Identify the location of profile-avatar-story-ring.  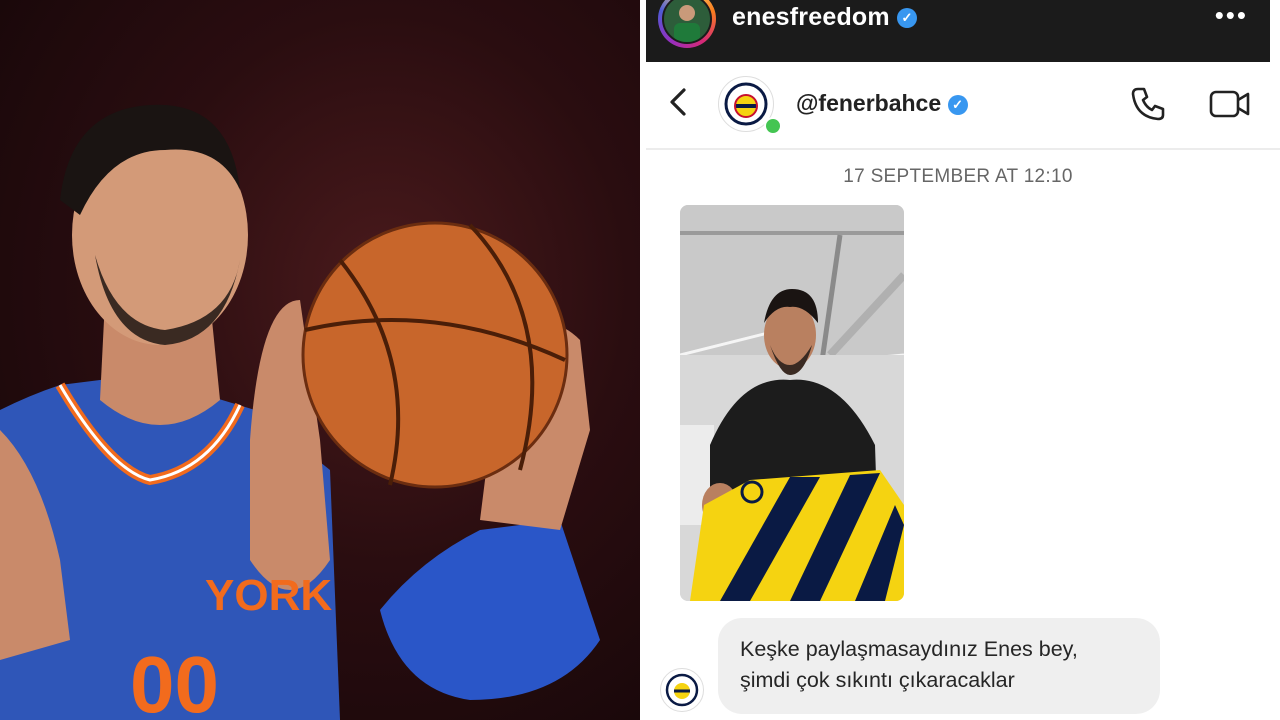
(687, 24).